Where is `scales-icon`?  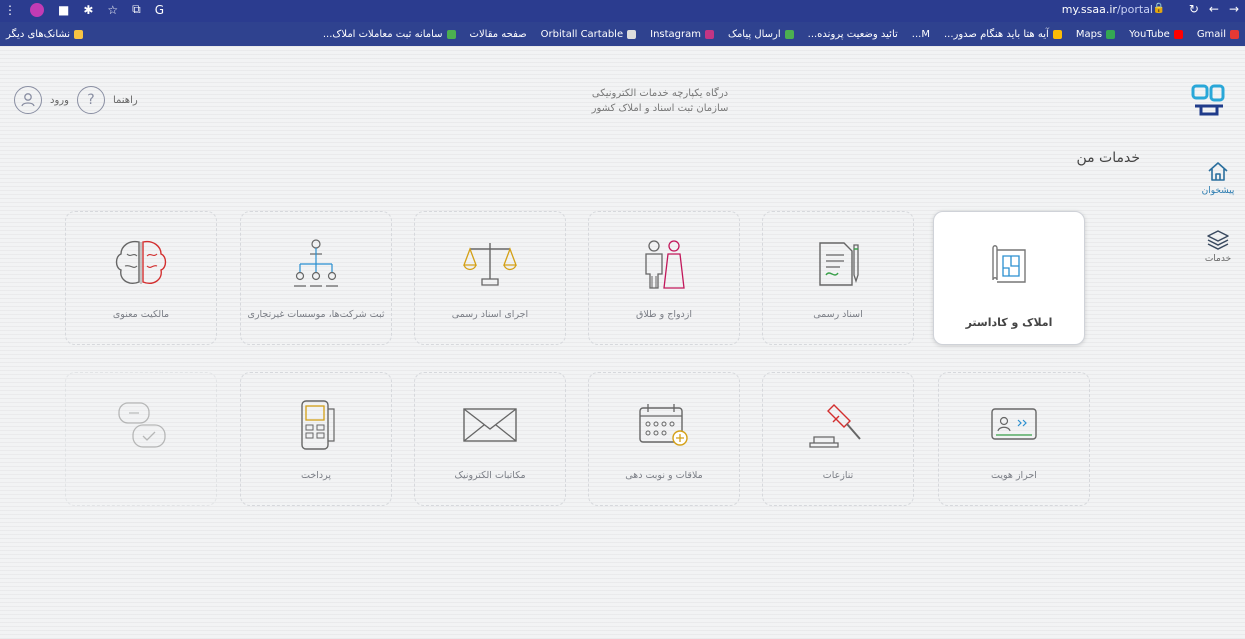
scales-icon is located at coordinates (490, 264).